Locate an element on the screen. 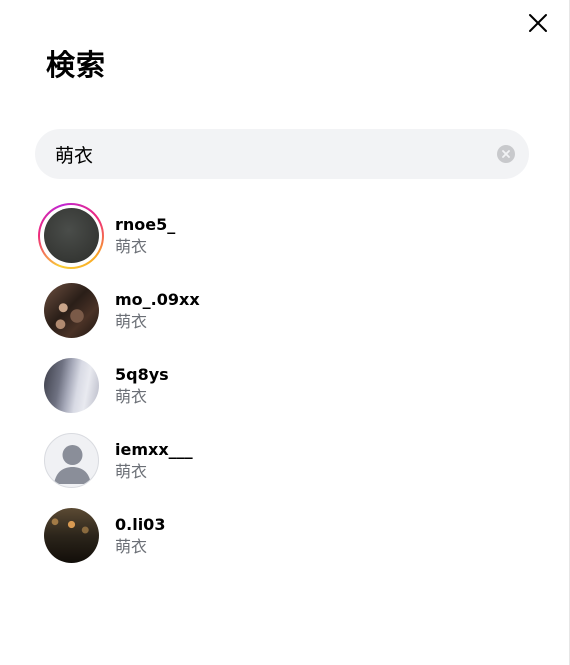  search-result-item: iemxx___ 萌衣 is located at coordinates (288, 460).